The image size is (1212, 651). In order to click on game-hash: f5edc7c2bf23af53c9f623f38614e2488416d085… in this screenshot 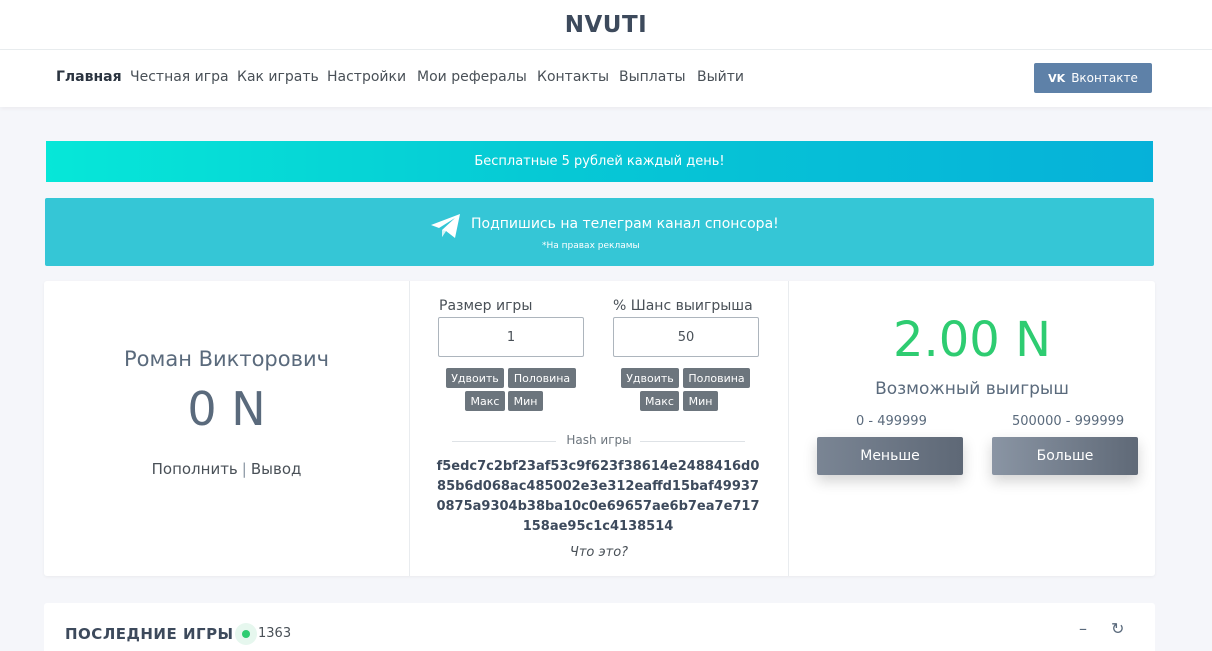, I will do `click(598, 496)`.